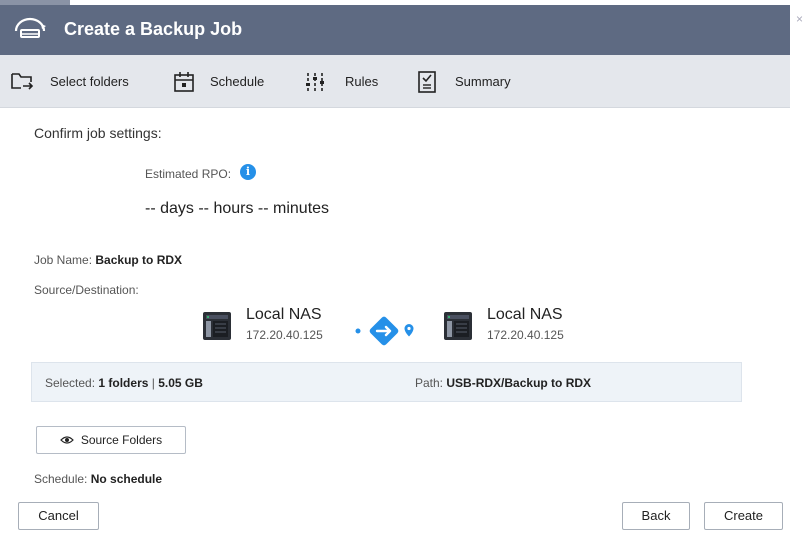  I want to click on step-schedule: Schedule, so click(218, 81).